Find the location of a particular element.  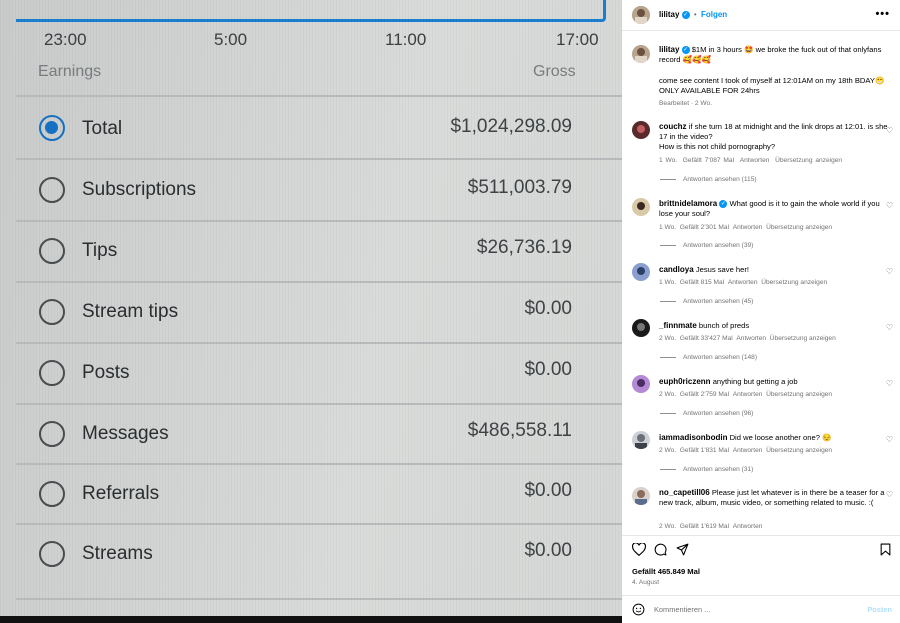

earnings-row-referrals: Referrals $0.00 is located at coordinates (311, 494).